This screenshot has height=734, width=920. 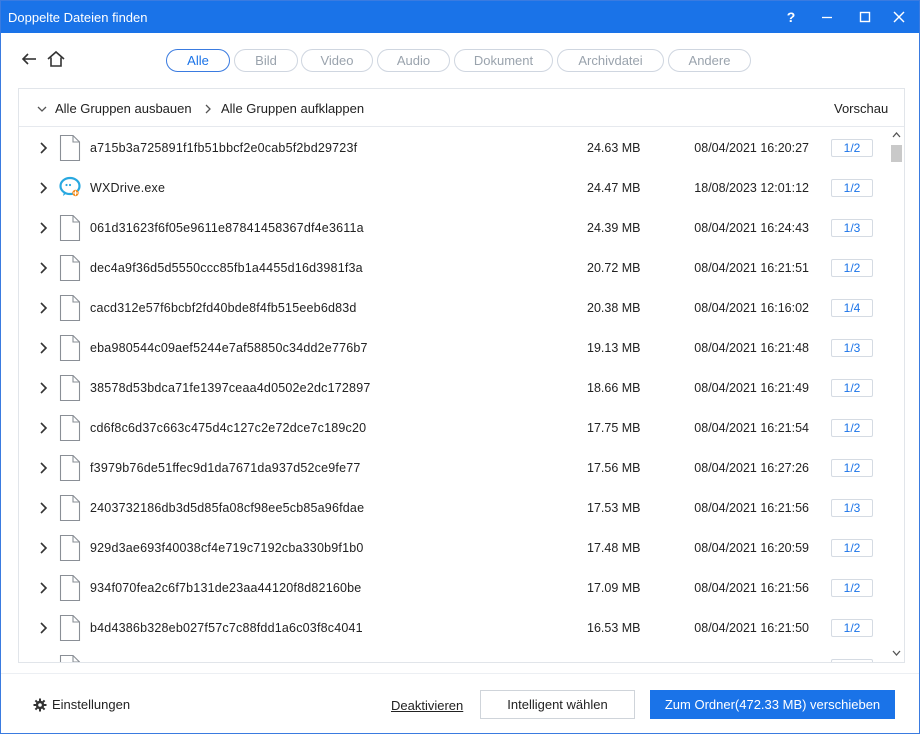 I want to click on smart-select-button: Intelligent wählen, so click(x=557, y=704).